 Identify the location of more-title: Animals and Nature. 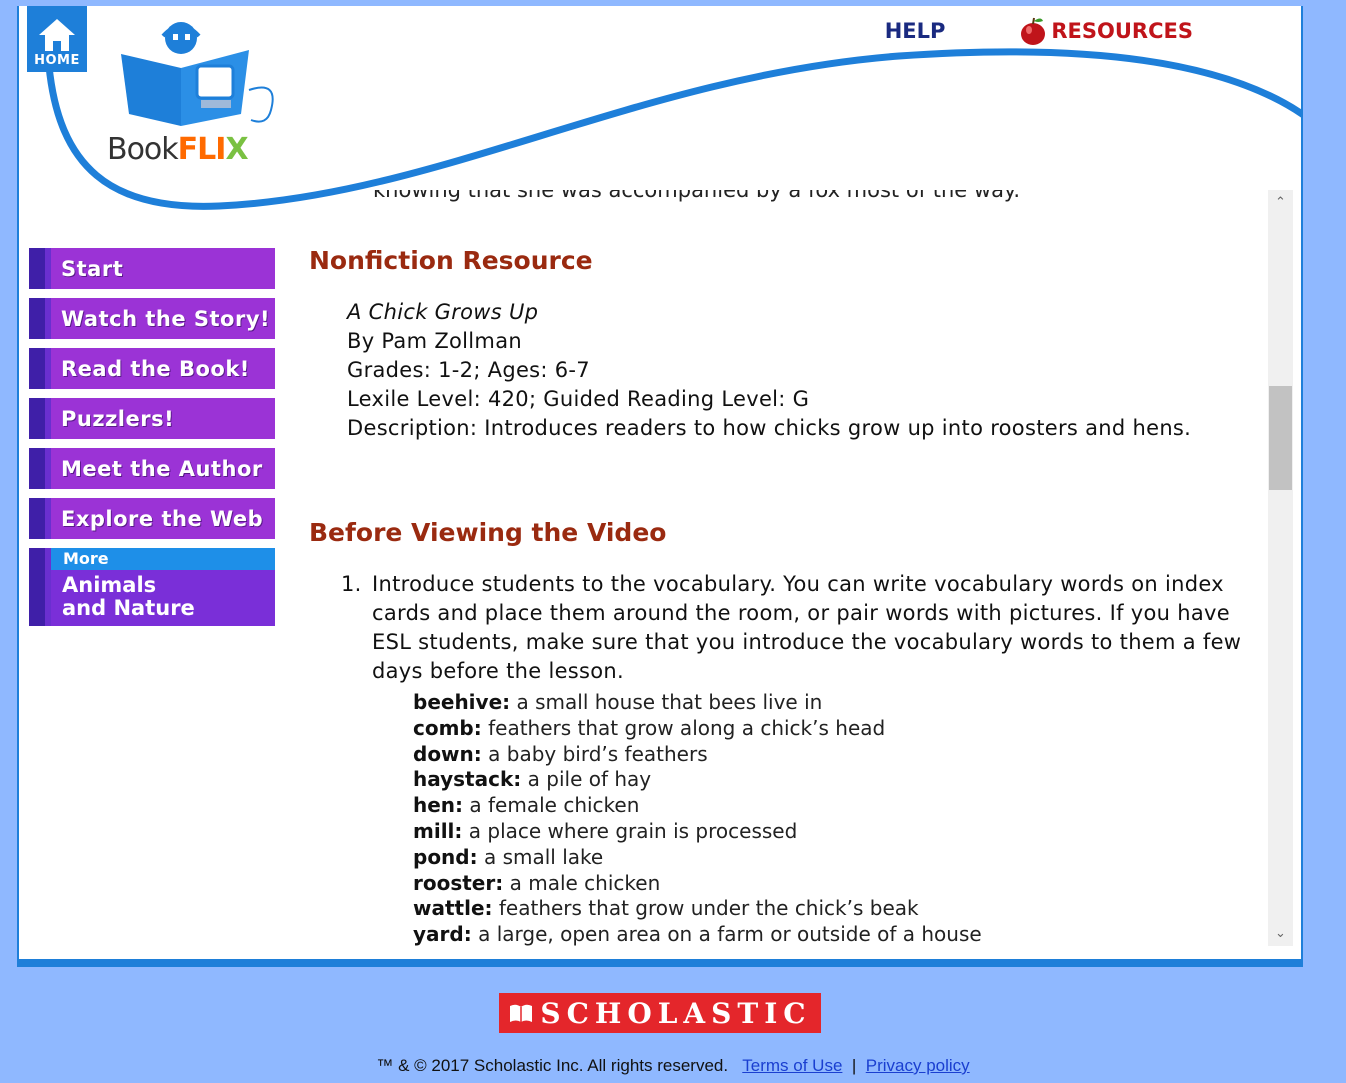
(163, 595).